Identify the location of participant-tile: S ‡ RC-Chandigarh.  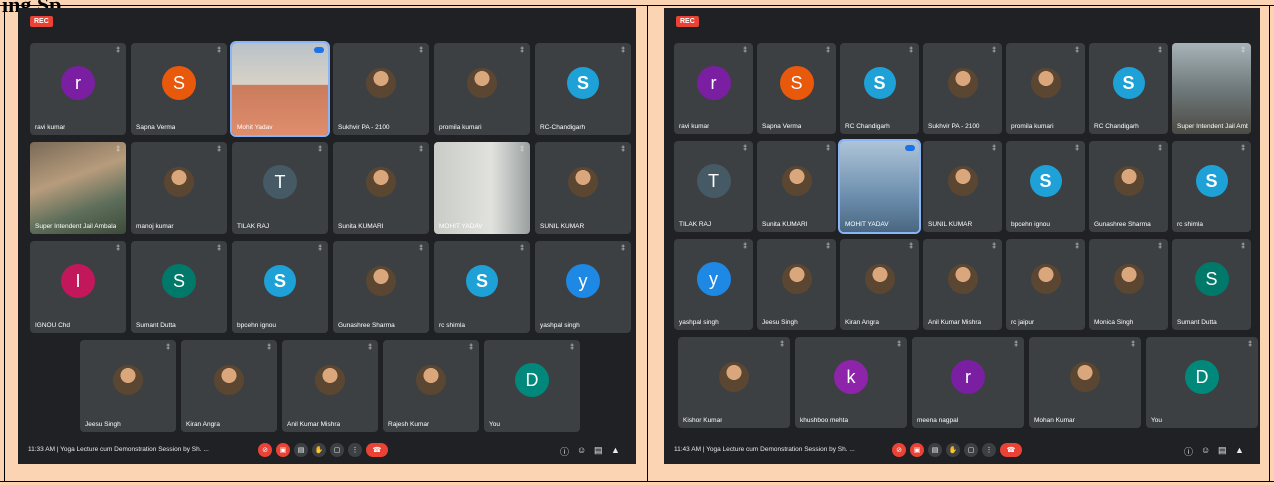
(583, 89).